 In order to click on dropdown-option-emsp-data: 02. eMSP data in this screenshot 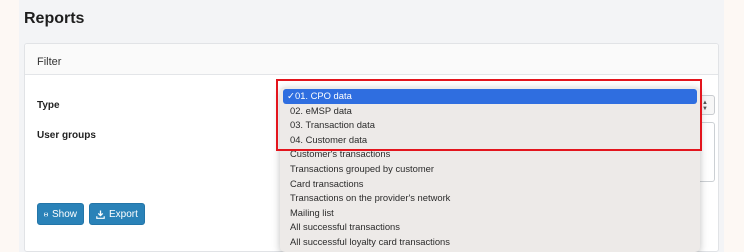, I will do `click(490, 111)`.